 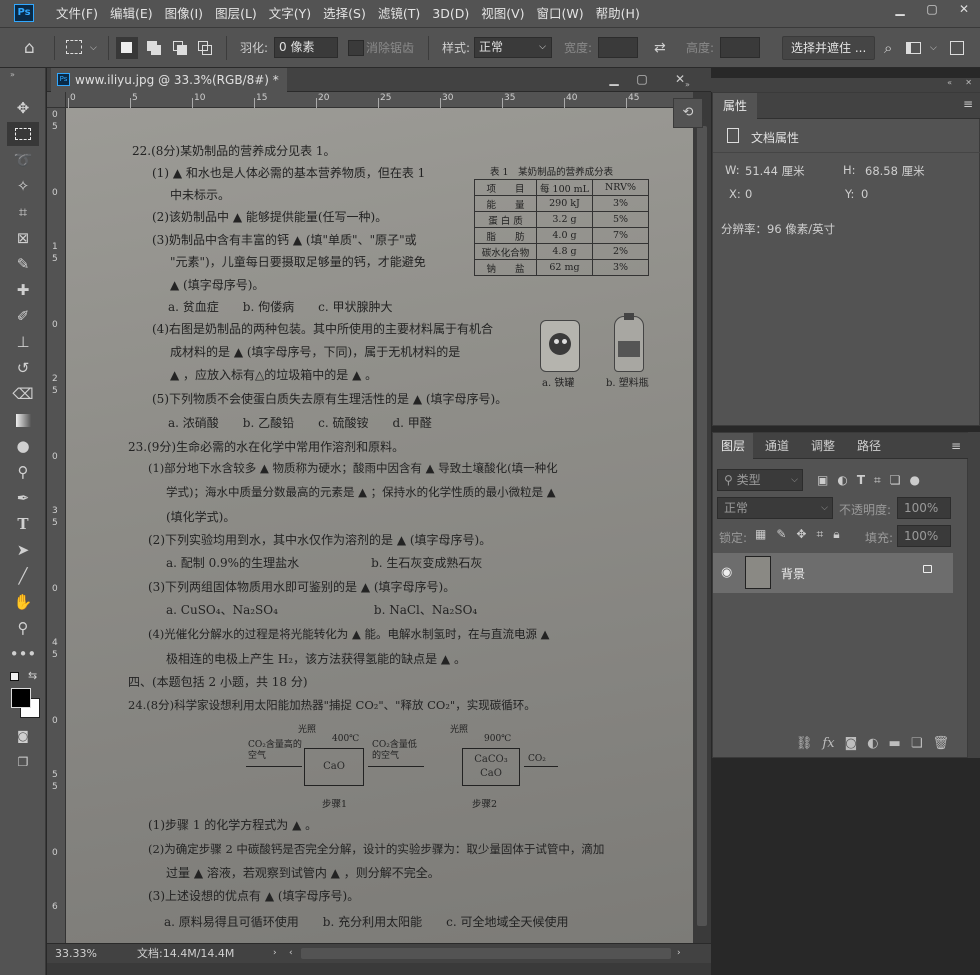 What do you see at coordinates (23, 212) in the screenshot?
I see `crop-tool-icon: ⌗` at bounding box center [23, 212].